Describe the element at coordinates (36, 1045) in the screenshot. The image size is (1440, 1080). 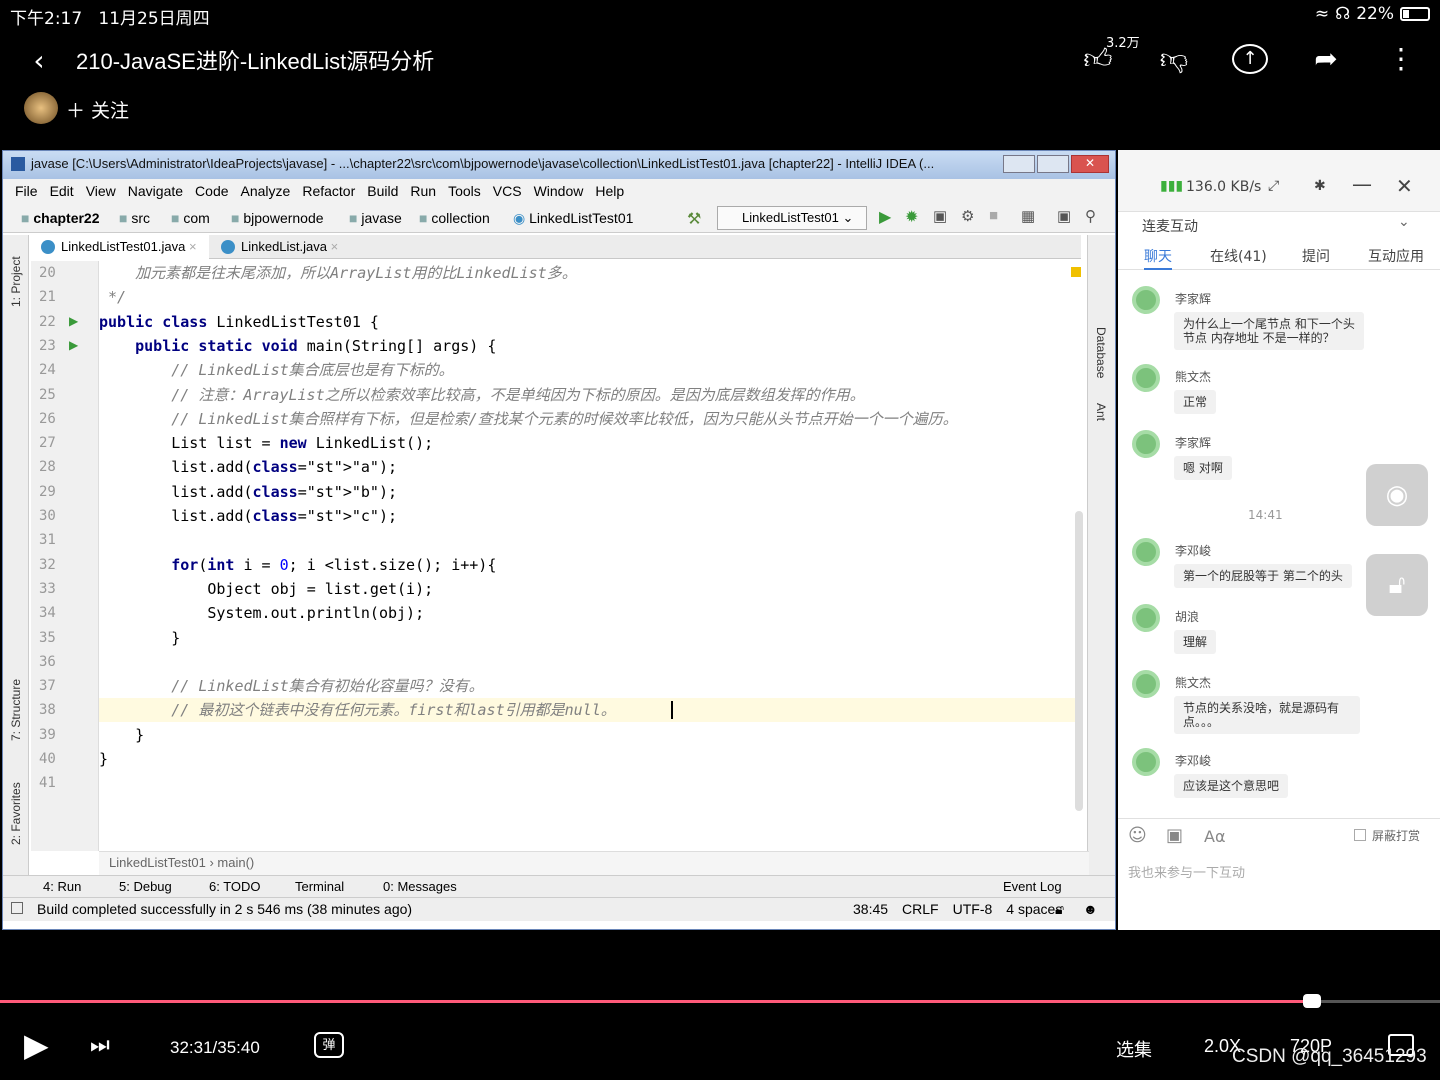
I see `play-icon: ▶` at that location.